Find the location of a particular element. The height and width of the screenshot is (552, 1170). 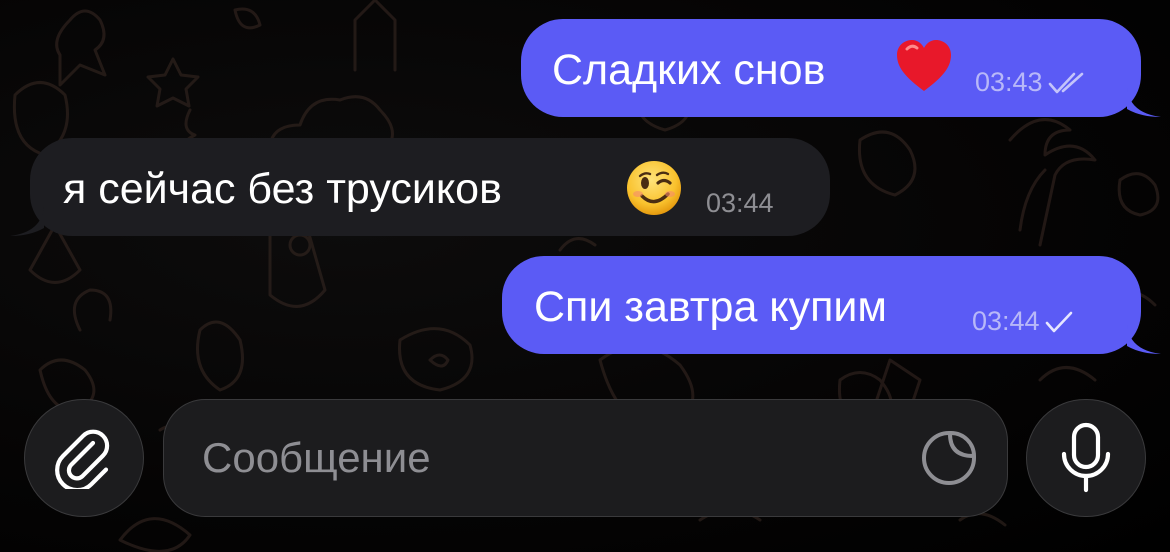

microphone-icon is located at coordinates (1086, 457).